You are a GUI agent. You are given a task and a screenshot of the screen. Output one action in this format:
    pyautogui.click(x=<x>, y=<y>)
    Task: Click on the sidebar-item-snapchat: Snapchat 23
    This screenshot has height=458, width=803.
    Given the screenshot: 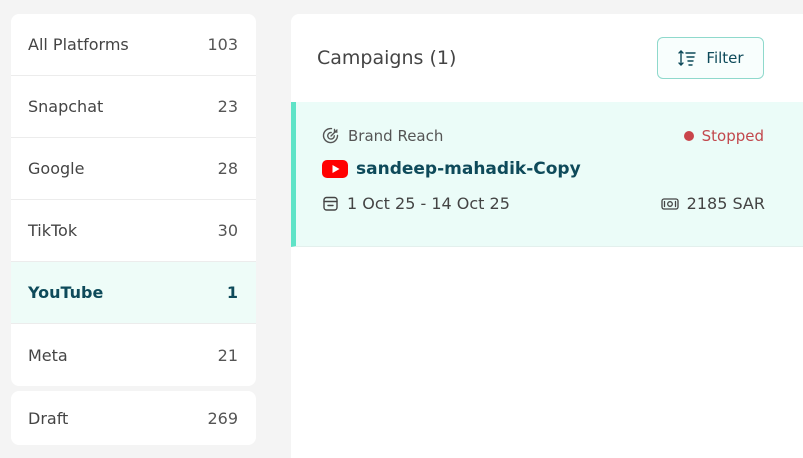 What is the action you would take?
    pyautogui.click(x=133, y=107)
    